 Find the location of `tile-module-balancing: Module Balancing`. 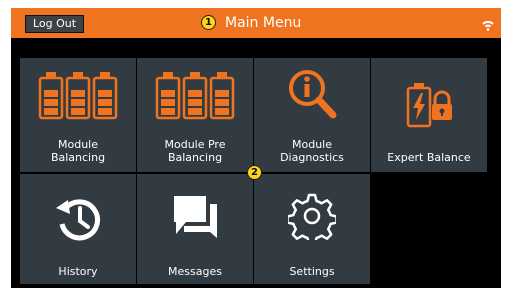

tile-module-balancing: Module Balancing is located at coordinates (78, 115).